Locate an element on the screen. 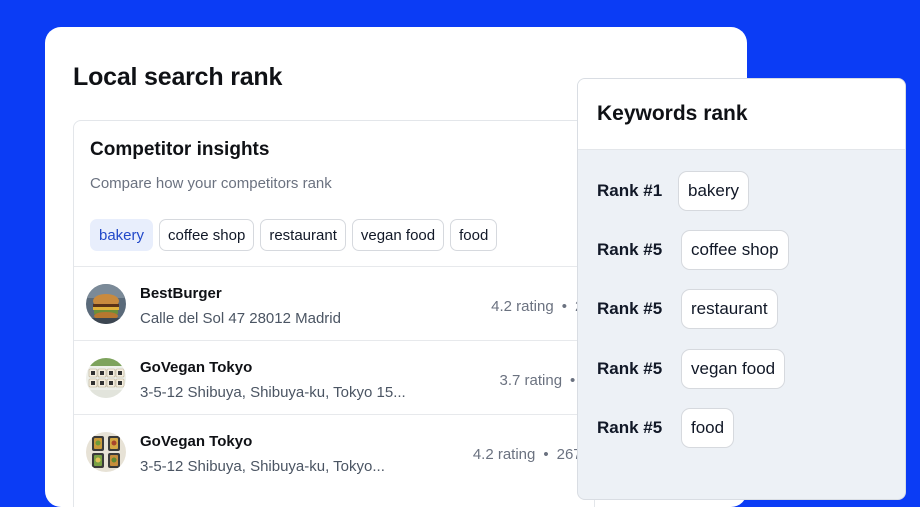 The image size is (920, 507). chip-bakery: bakery is located at coordinates (122, 235).